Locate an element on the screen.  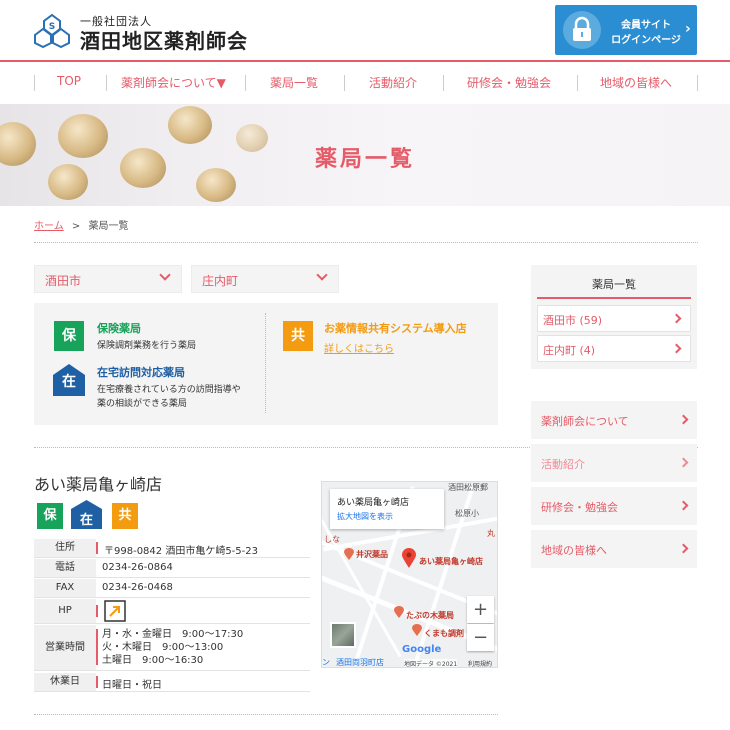
info-label: 営業時間 is located at coordinates (65, 647).